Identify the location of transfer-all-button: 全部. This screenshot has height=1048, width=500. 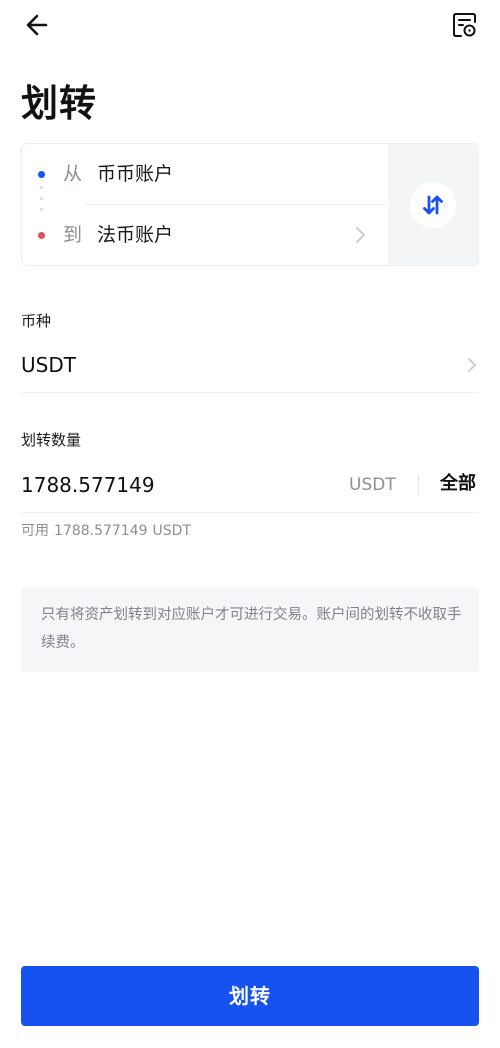
(458, 484).